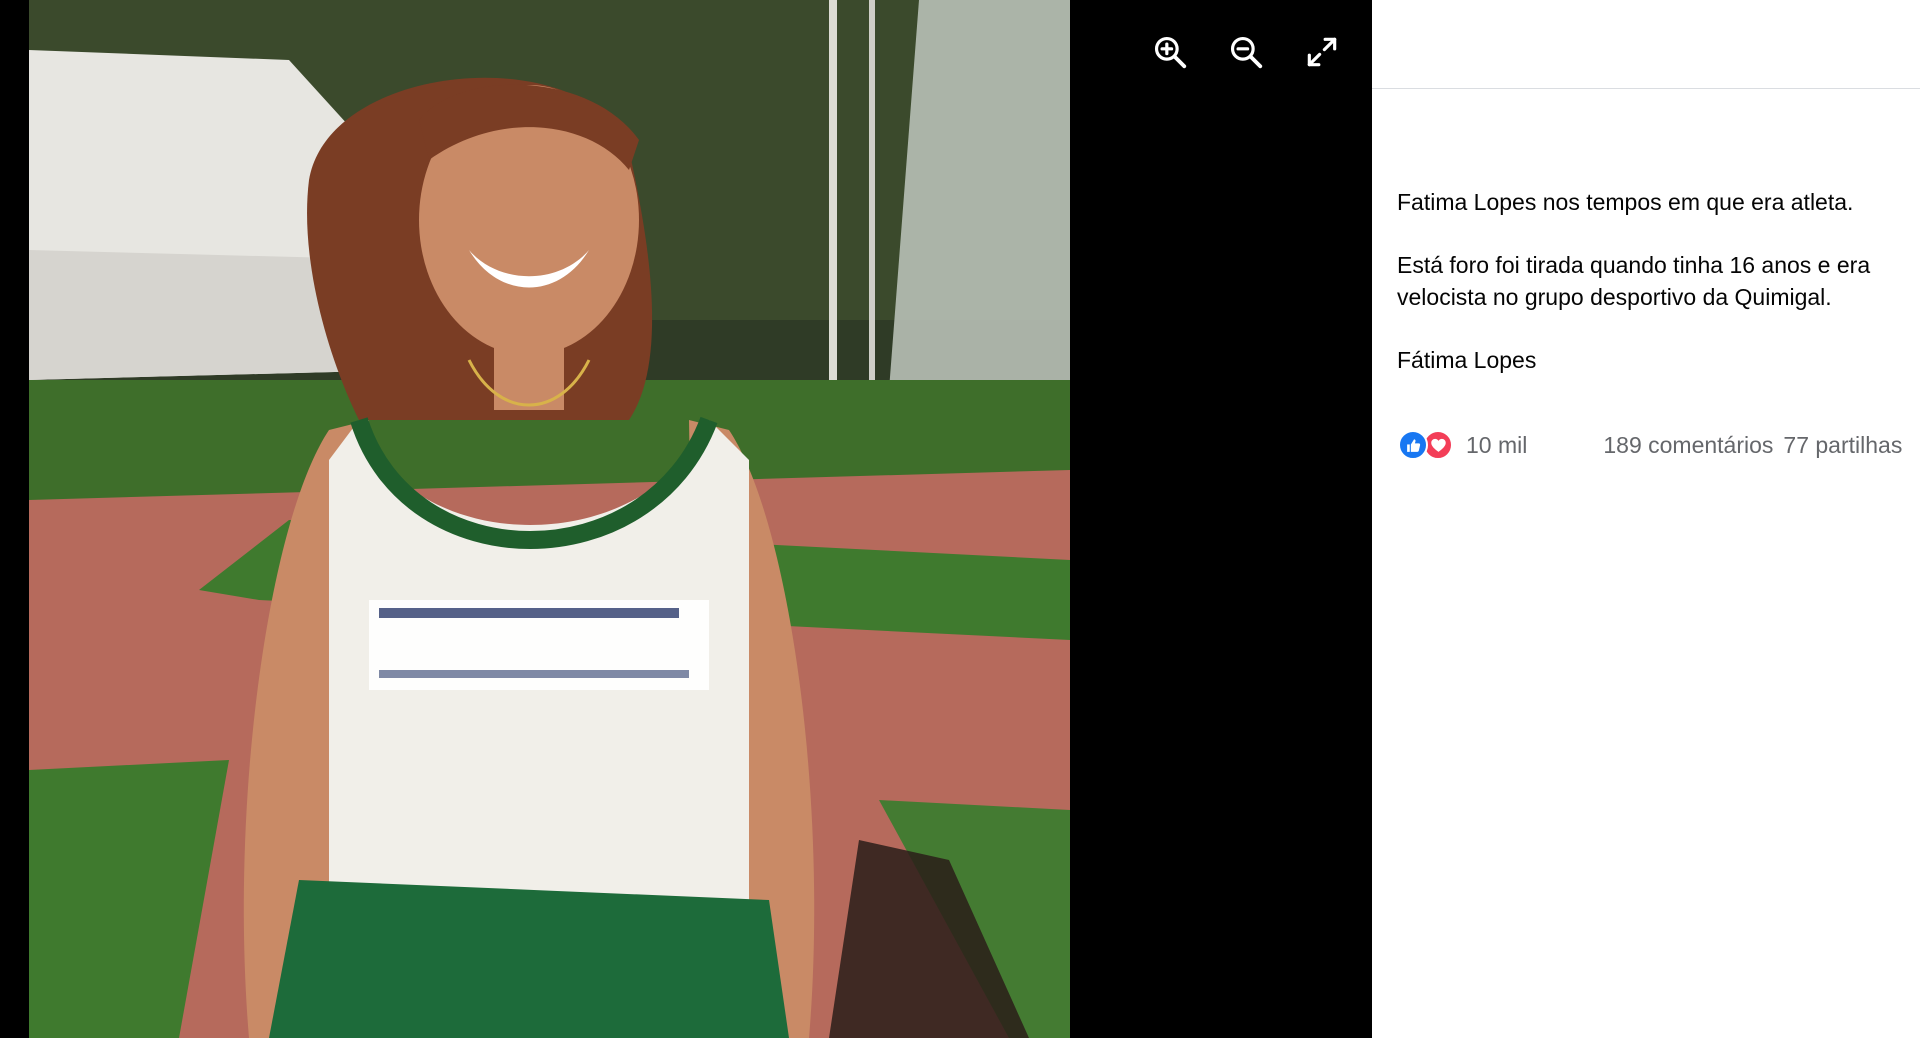 The width and height of the screenshot is (1920, 1038). I want to click on zoom-out-icon, so click(1246, 52).